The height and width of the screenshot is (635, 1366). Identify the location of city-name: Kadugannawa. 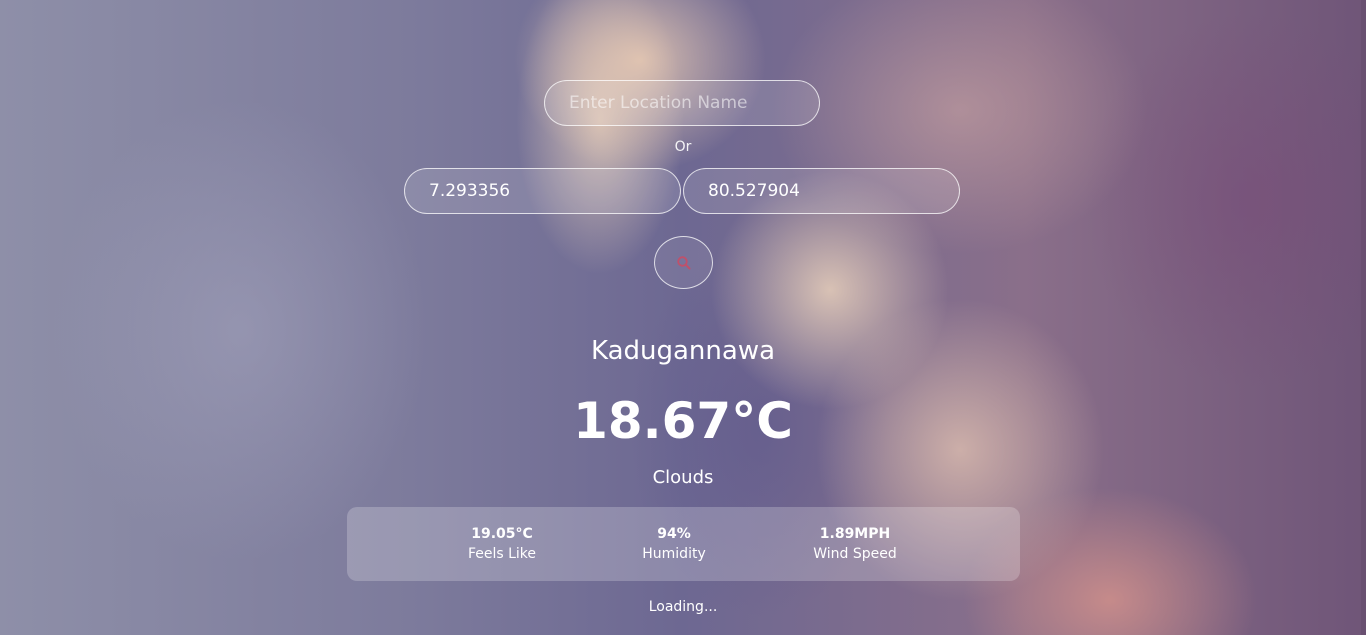
(683, 351).